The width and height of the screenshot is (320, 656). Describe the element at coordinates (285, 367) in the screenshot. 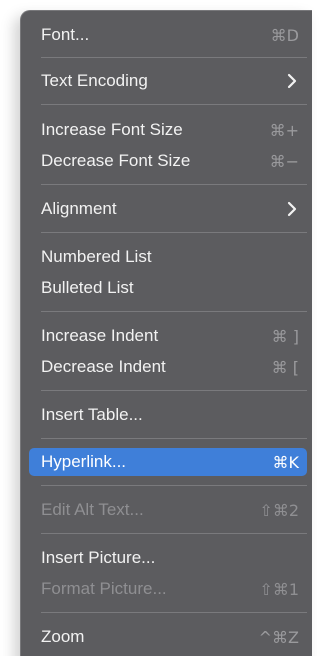

I see `shortcut-label: ⌘ [` at that location.